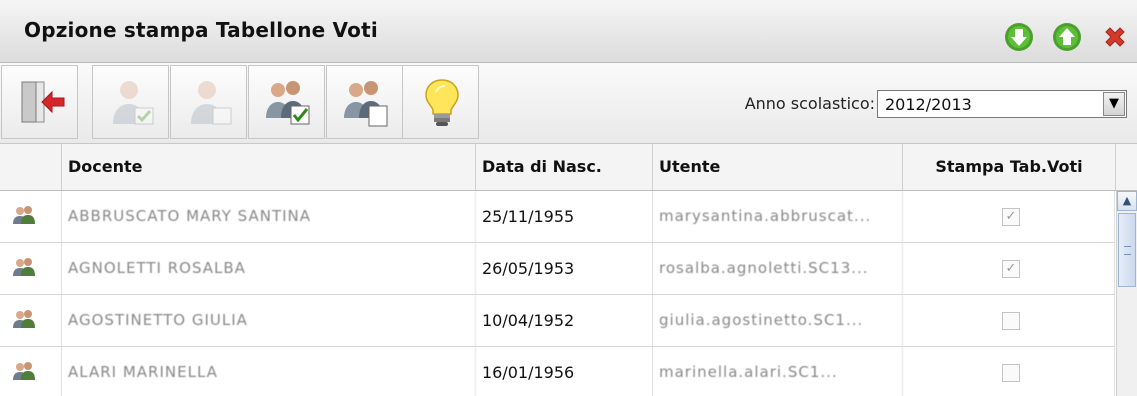 This screenshot has width=1137, height=396. I want to click on close-icon, so click(1115, 37).